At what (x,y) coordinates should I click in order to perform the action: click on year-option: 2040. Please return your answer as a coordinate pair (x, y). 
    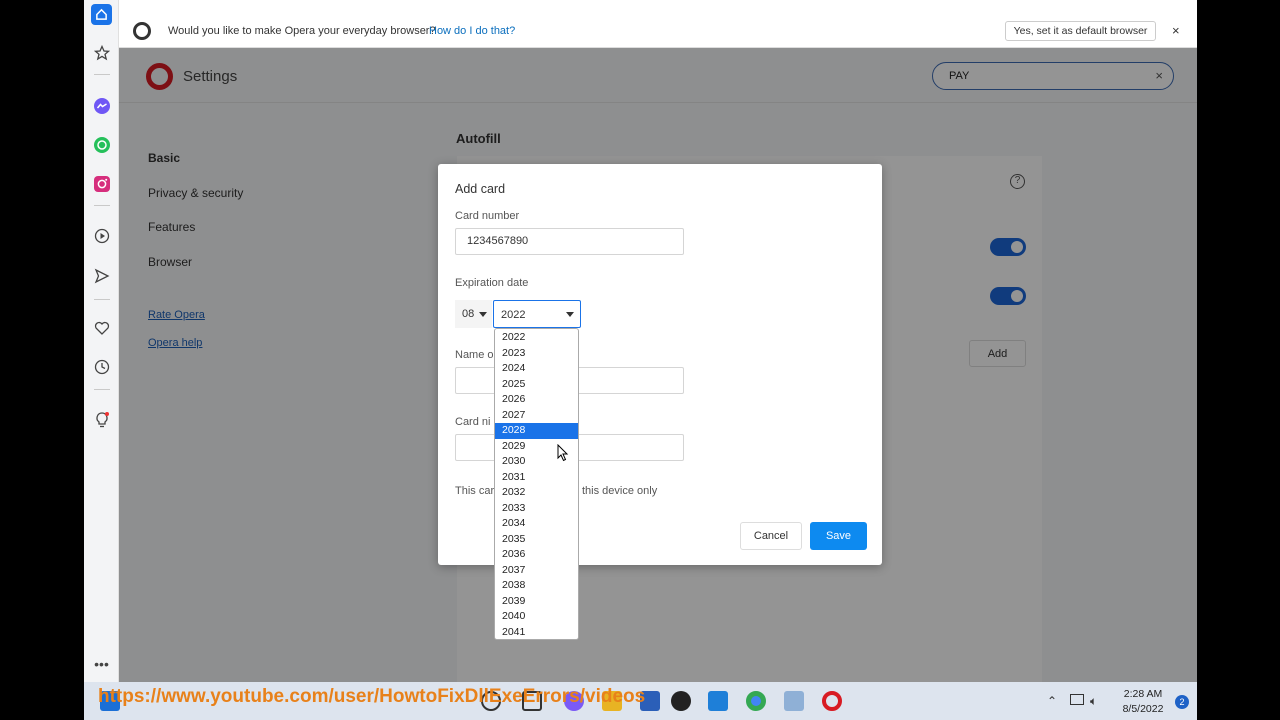
    Looking at the image, I should click on (536, 617).